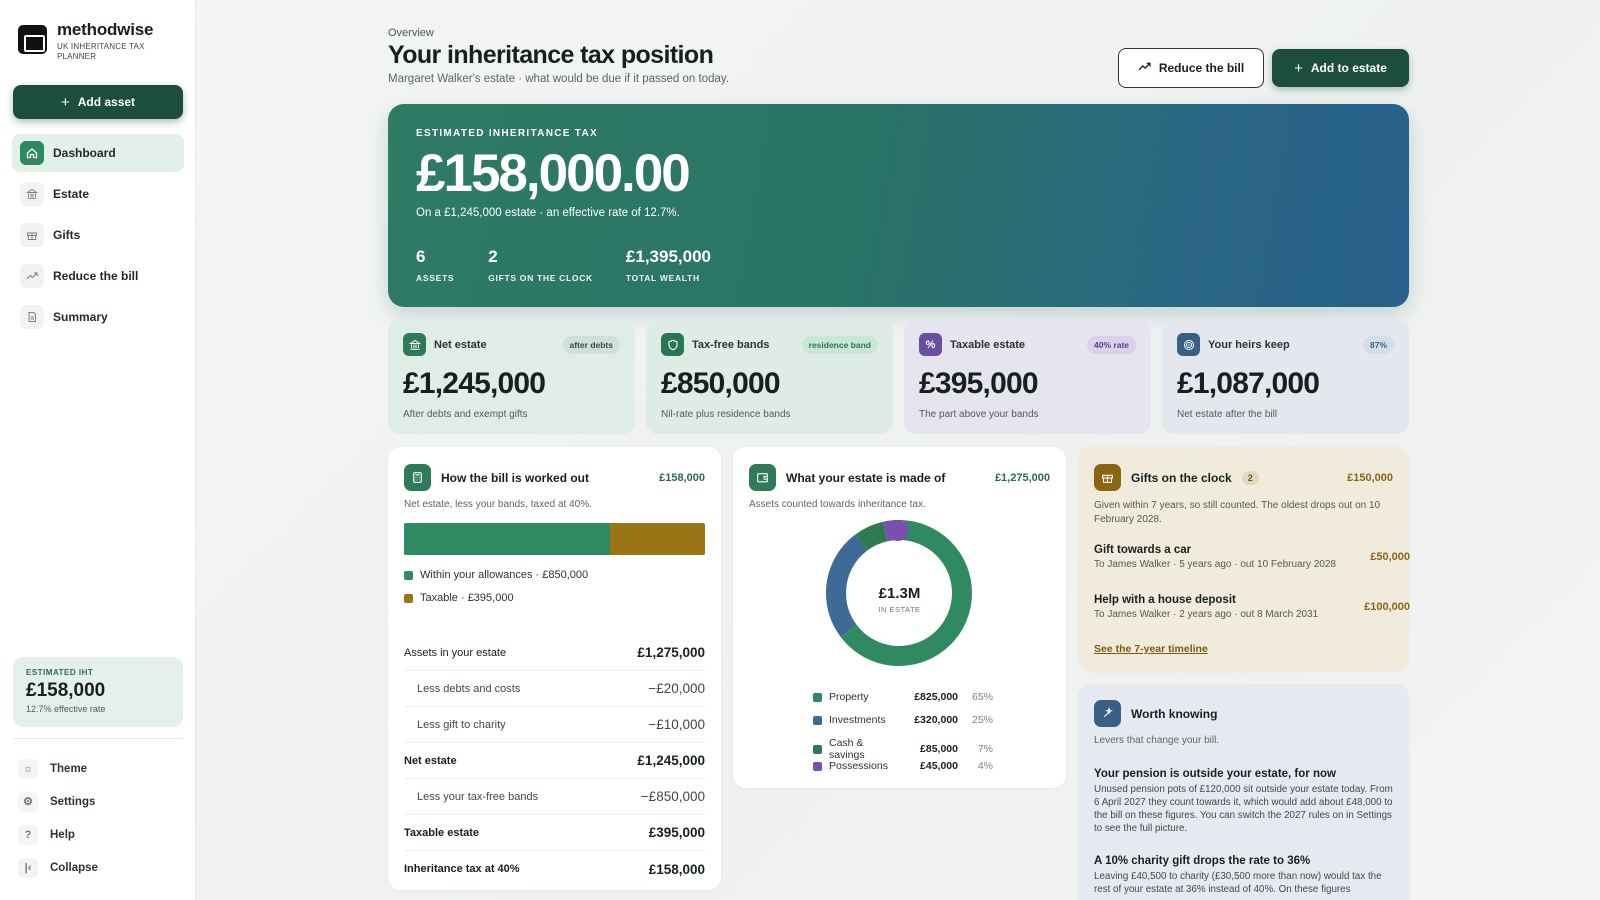 This screenshot has height=900, width=1600. Describe the element at coordinates (982, 720) in the screenshot. I see `legend-percent: 25%` at that location.